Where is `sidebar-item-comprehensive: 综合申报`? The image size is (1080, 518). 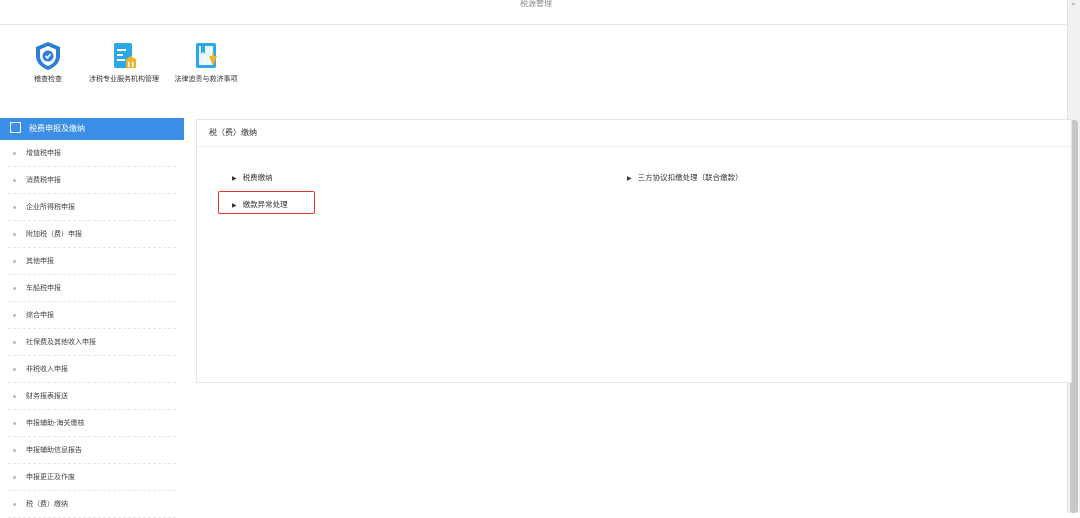 sidebar-item-comprehensive: 综合申报 is located at coordinates (92, 315).